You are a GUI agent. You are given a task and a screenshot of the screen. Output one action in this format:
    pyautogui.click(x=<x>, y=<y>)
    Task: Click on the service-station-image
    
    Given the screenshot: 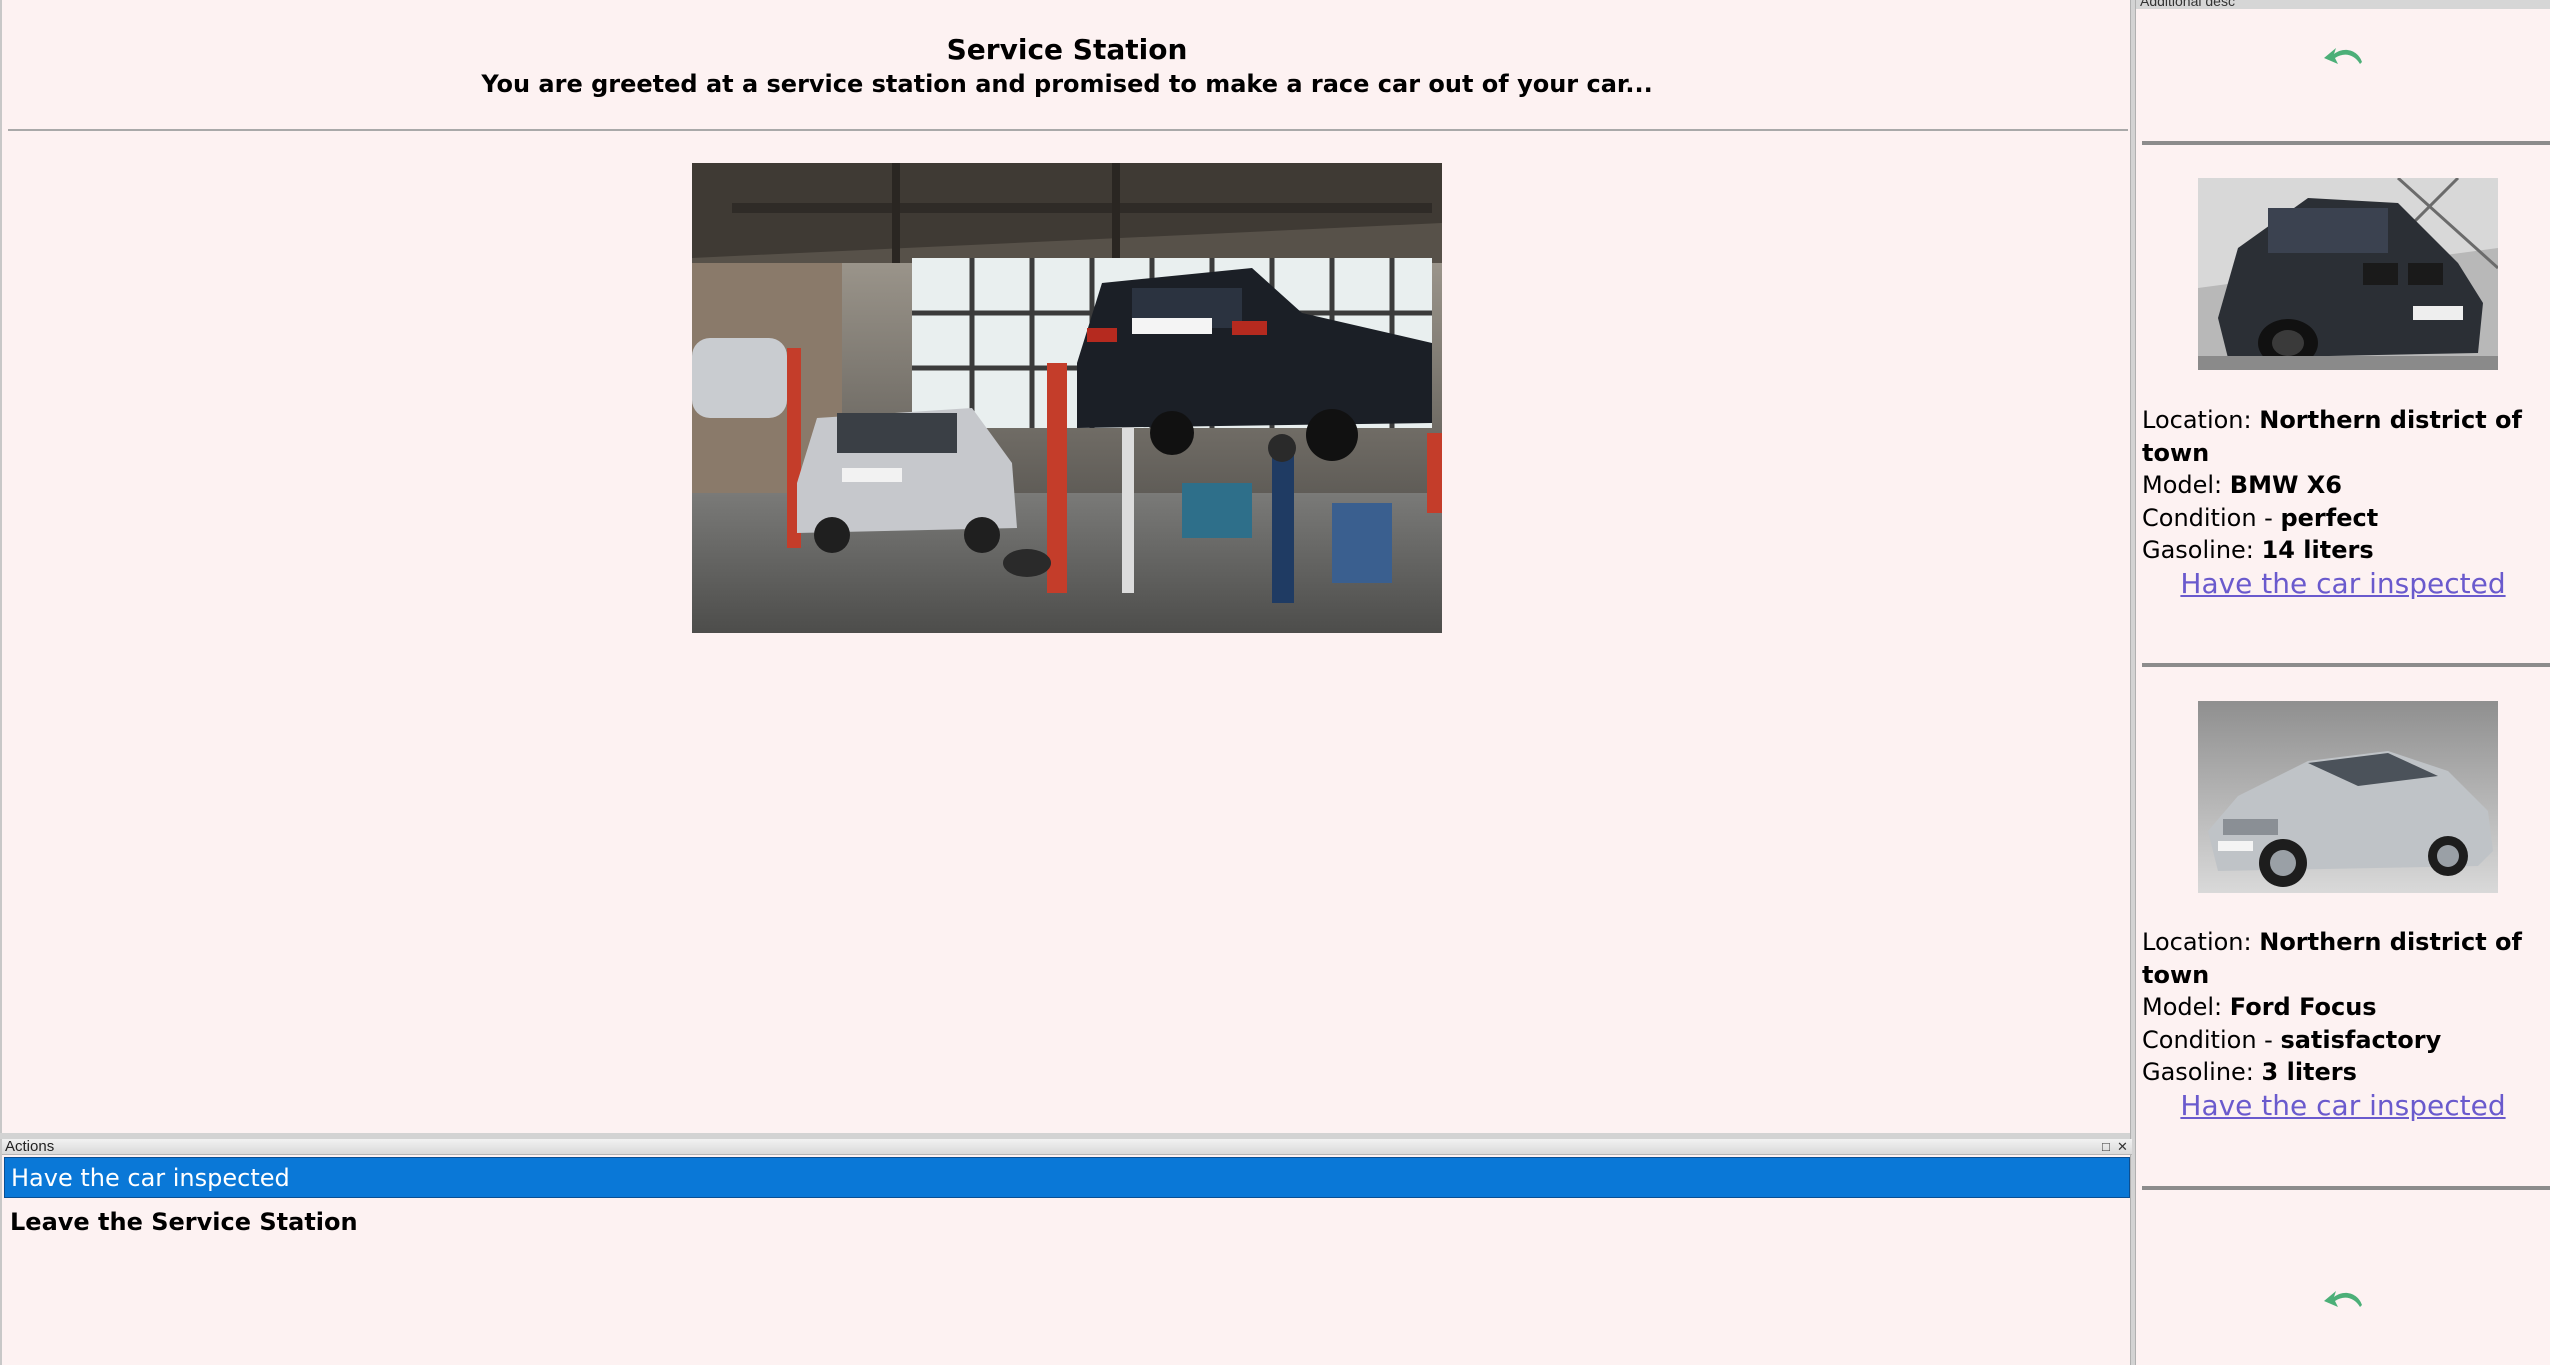 What is the action you would take?
    pyautogui.click(x=1067, y=398)
    